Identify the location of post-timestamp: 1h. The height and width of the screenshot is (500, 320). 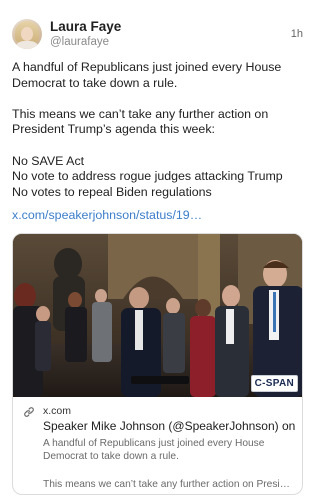
(297, 34).